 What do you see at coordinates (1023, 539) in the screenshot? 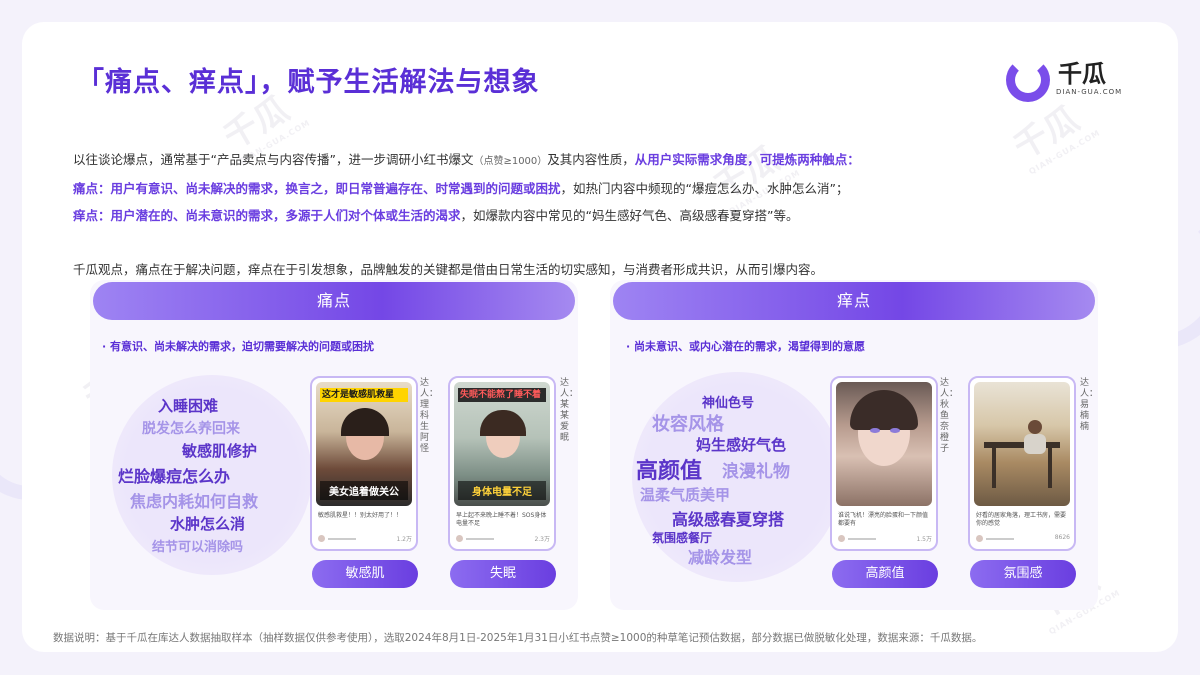
I see `note-meta: 8626` at bounding box center [1023, 539].